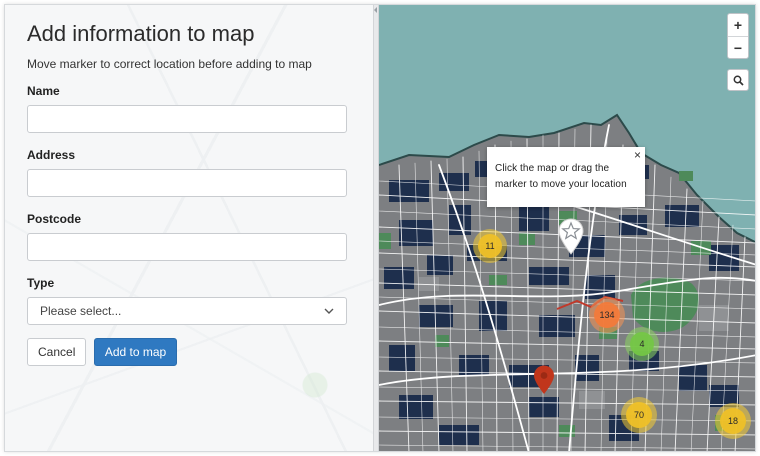 This screenshot has height=456, width=760. I want to click on collapse-arrow-icon, so click(375, 10).